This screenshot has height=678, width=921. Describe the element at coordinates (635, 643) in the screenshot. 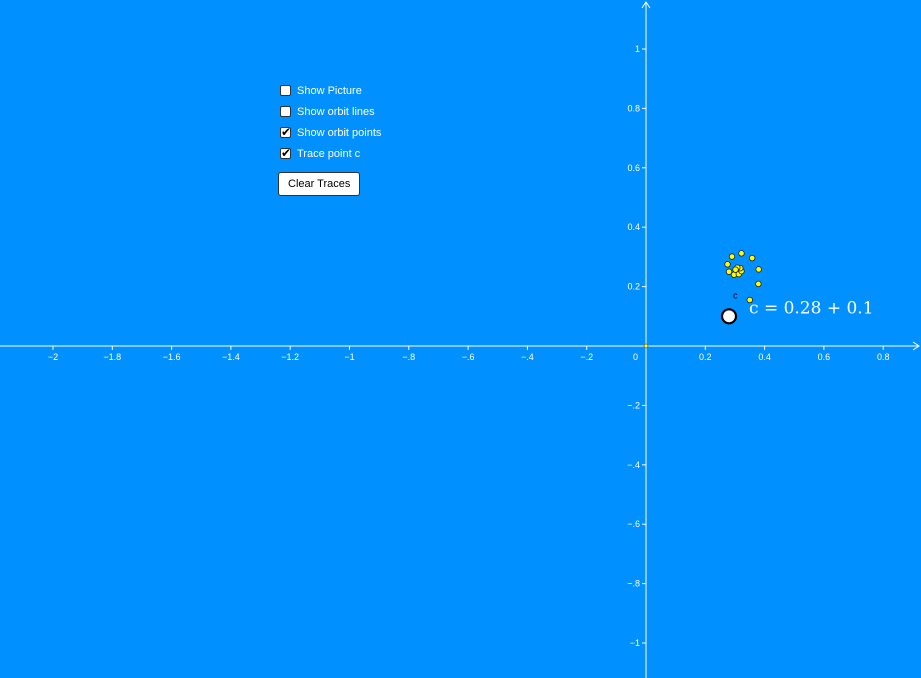

I see `y-tick-label: −1` at that location.